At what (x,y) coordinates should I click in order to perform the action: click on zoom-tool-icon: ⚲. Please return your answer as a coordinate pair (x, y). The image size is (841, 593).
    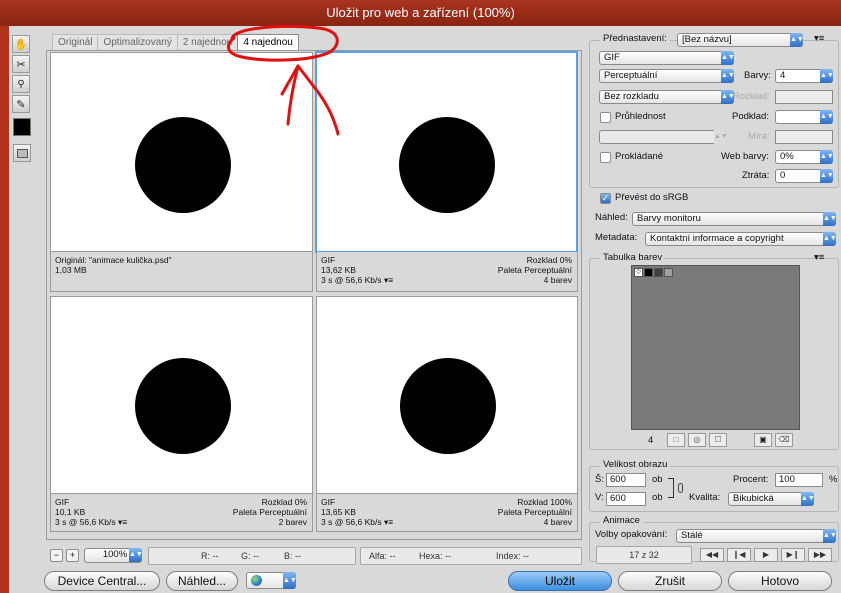
    Looking at the image, I should click on (21, 84).